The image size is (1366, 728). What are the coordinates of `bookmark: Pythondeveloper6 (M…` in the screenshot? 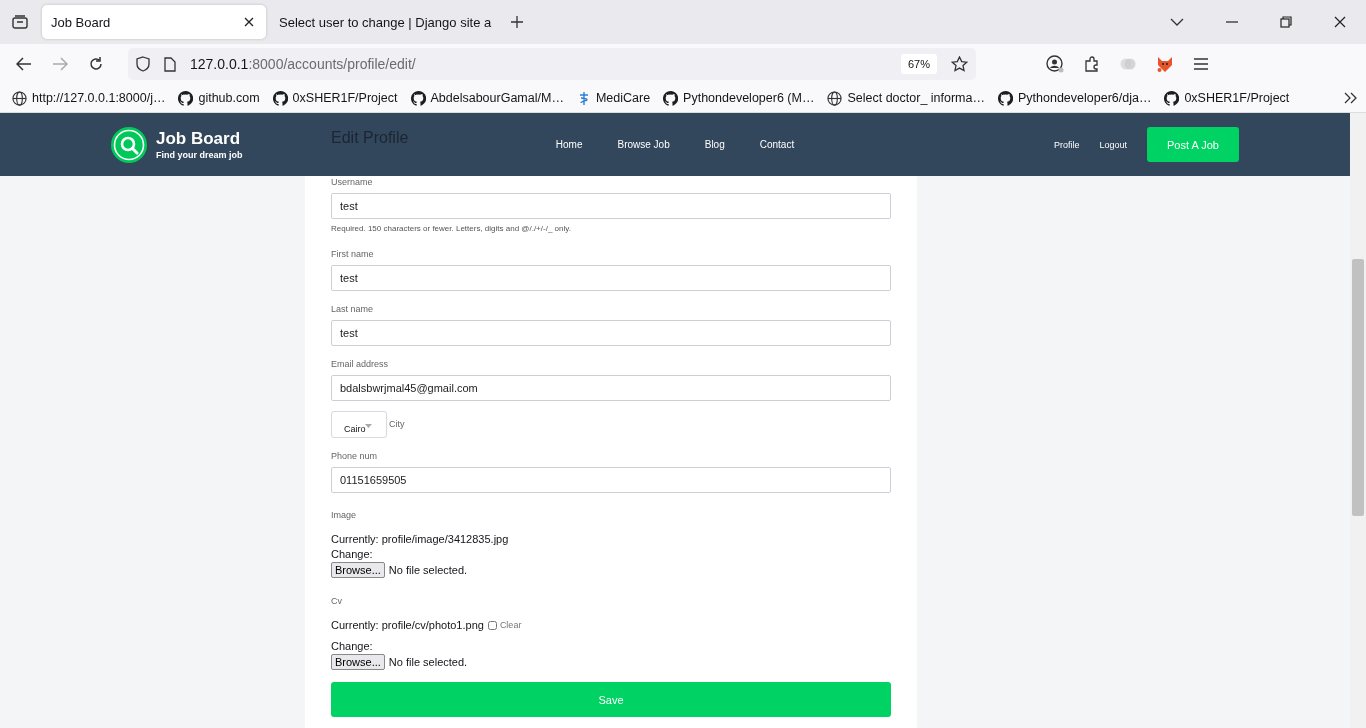 It's located at (739, 98).